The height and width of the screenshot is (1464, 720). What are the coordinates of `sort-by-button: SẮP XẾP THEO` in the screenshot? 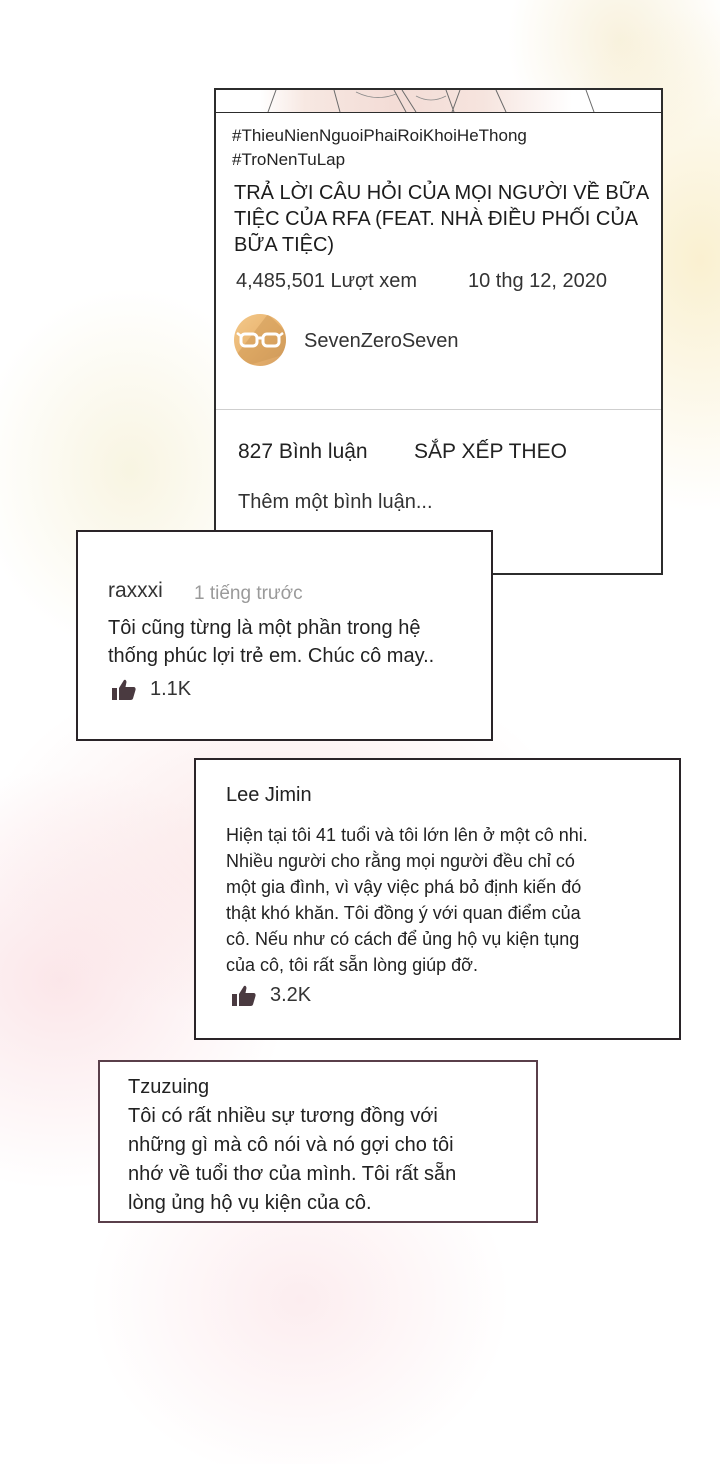 It's located at (490, 452).